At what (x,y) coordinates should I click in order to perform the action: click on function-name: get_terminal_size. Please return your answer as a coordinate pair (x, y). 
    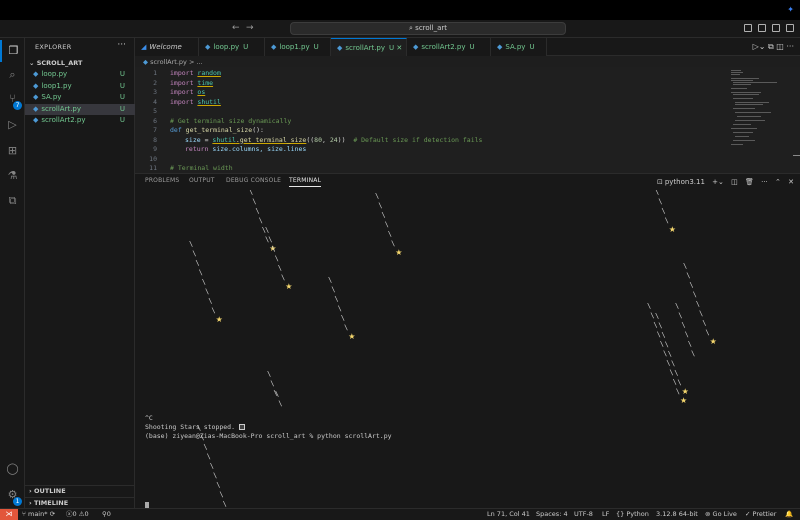
    Looking at the image, I should click on (219, 130).